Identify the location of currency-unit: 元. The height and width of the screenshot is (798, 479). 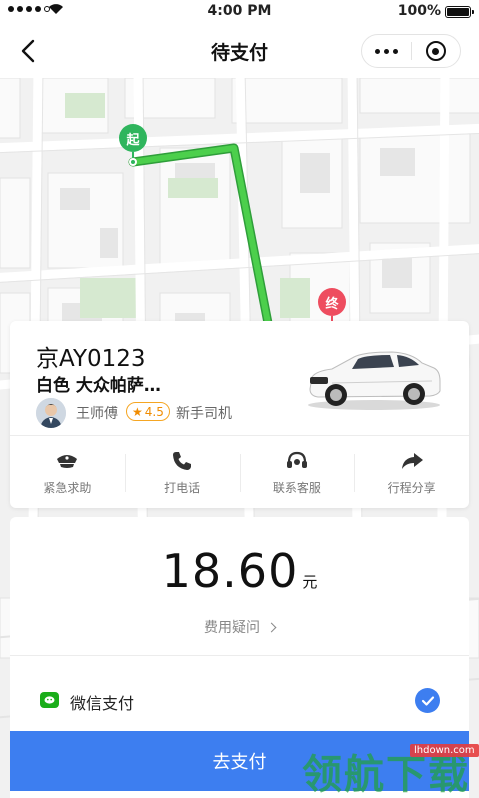
(310, 582).